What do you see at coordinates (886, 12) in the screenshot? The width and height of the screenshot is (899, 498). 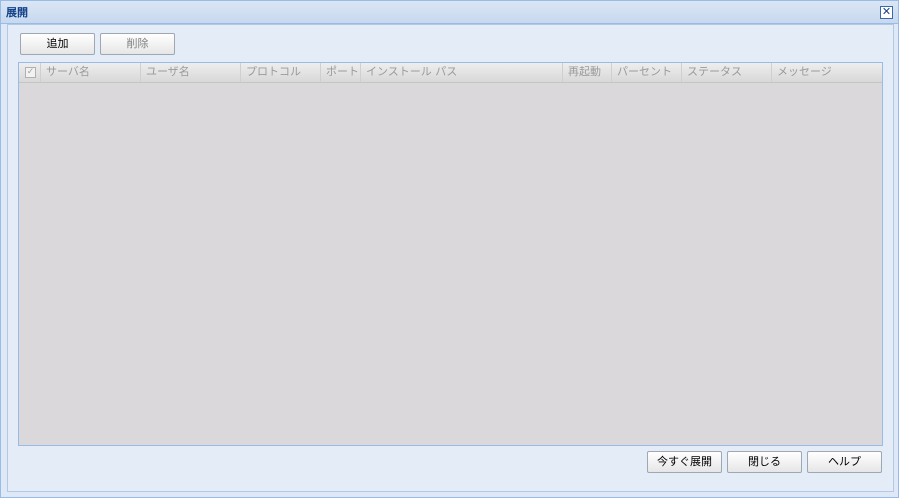 I see `close-icon: ✕` at bounding box center [886, 12].